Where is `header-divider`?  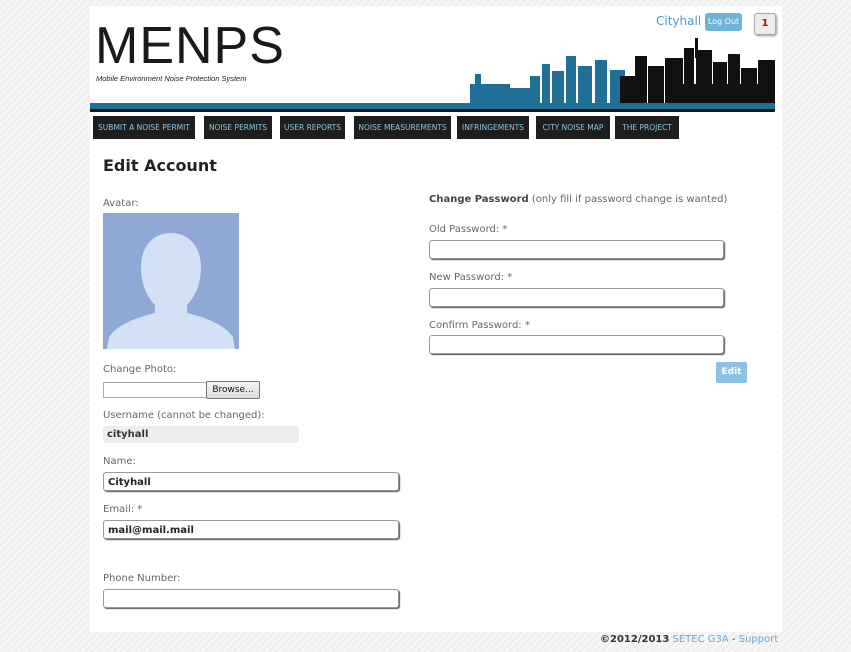 header-divider is located at coordinates (432, 110).